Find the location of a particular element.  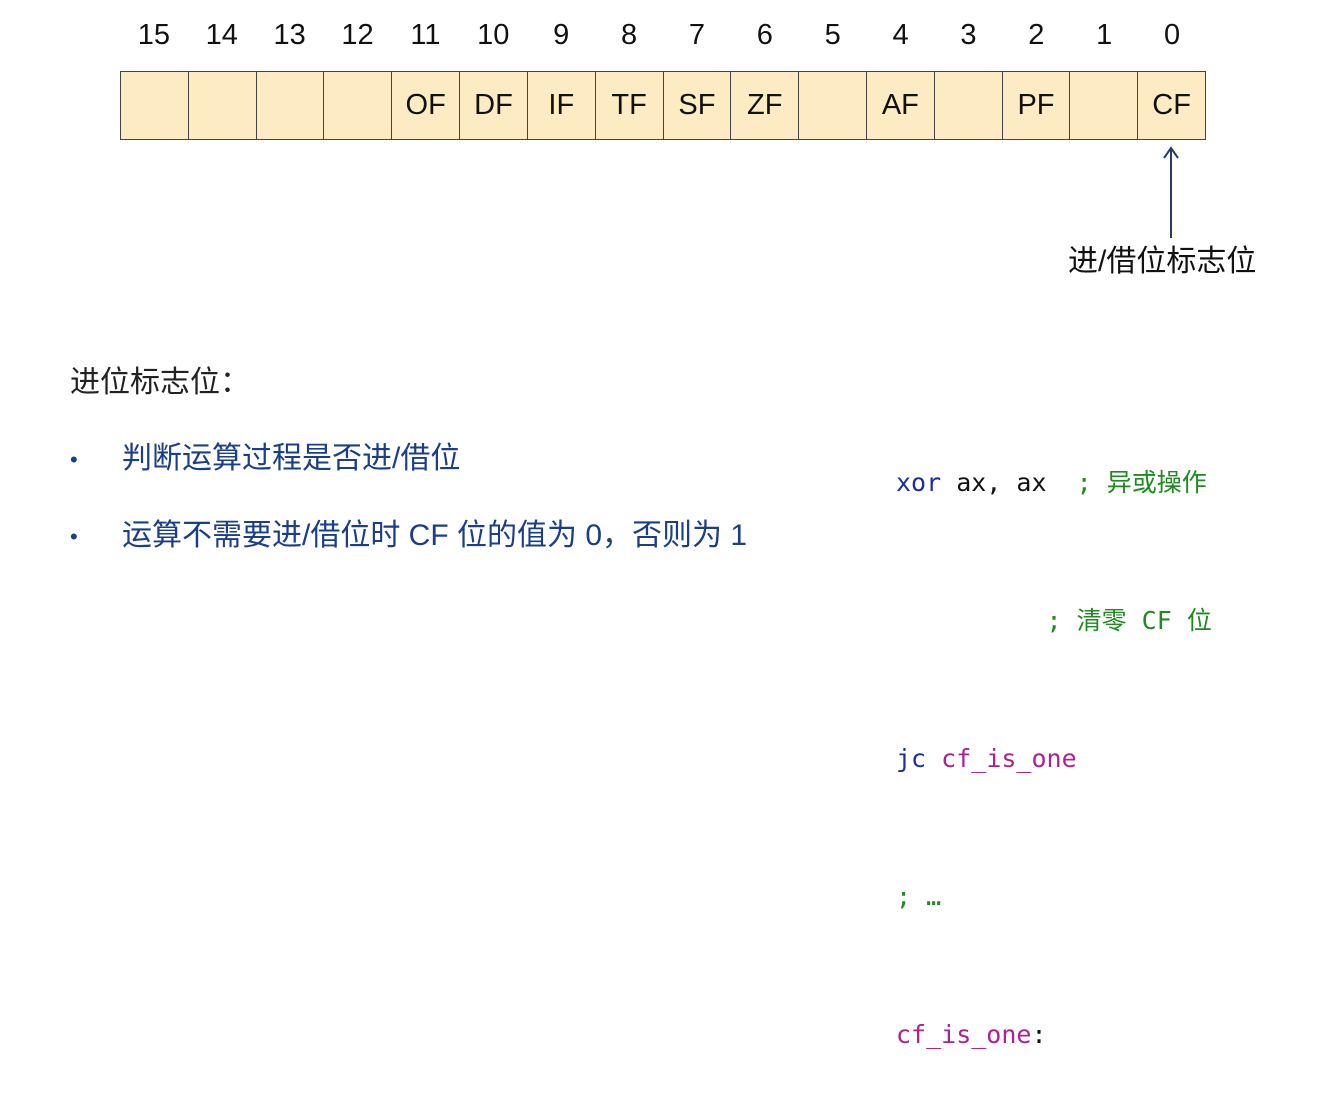

register-cell-cf: CF is located at coordinates (1171, 105).